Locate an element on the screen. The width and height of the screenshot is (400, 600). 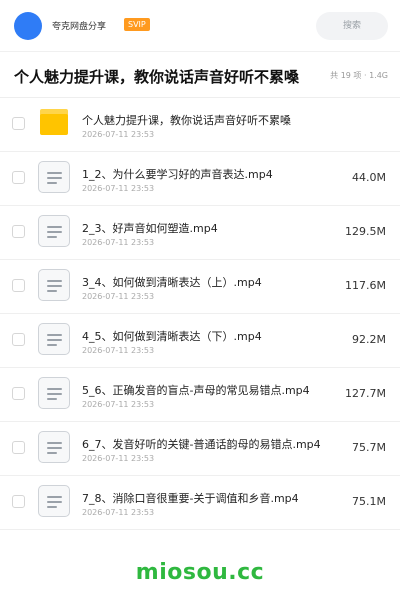
folder-header: 个人魅力提升课，教你说话声音好听不累嗓 共 19 项 · 1.4G is located at coordinates (200, 75).